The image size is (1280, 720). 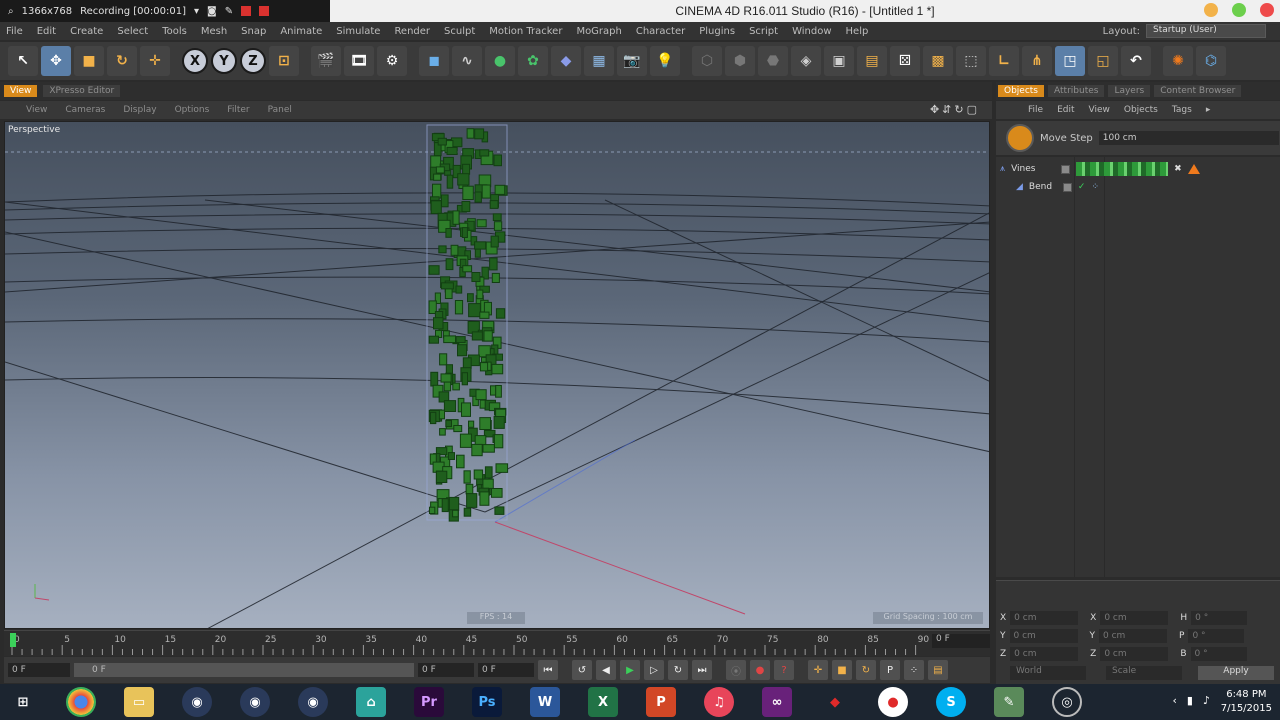 I want to click on chrome-icon, so click(x=81, y=702).